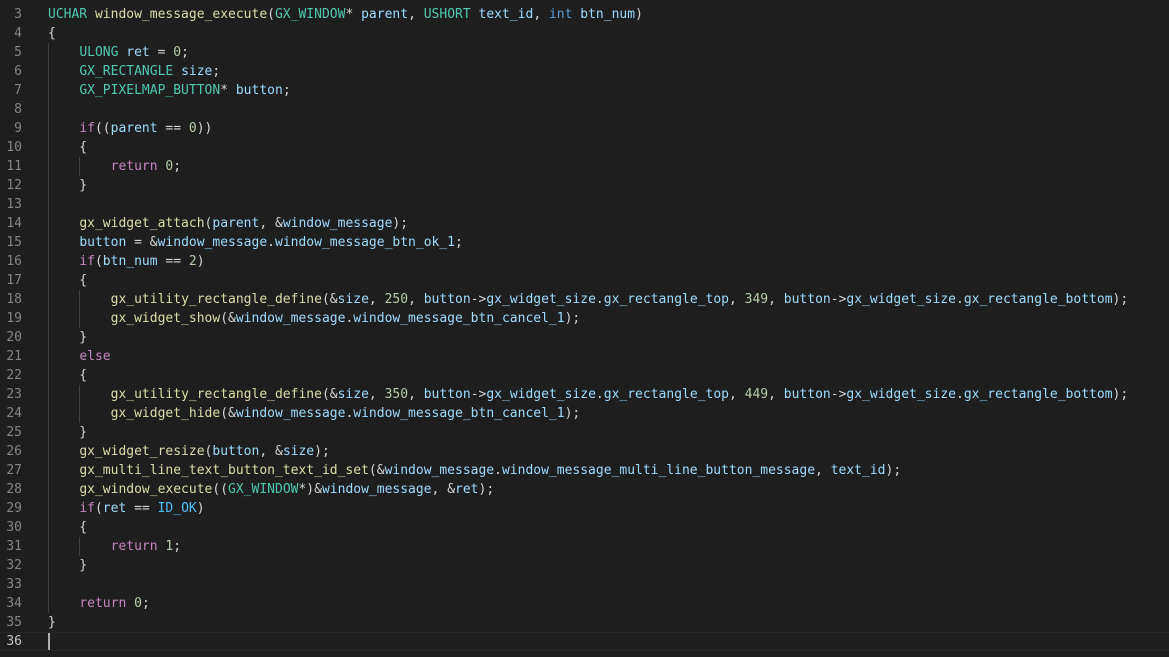  What do you see at coordinates (584, 337) in the screenshot?
I see `code-line: 20 }` at bounding box center [584, 337].